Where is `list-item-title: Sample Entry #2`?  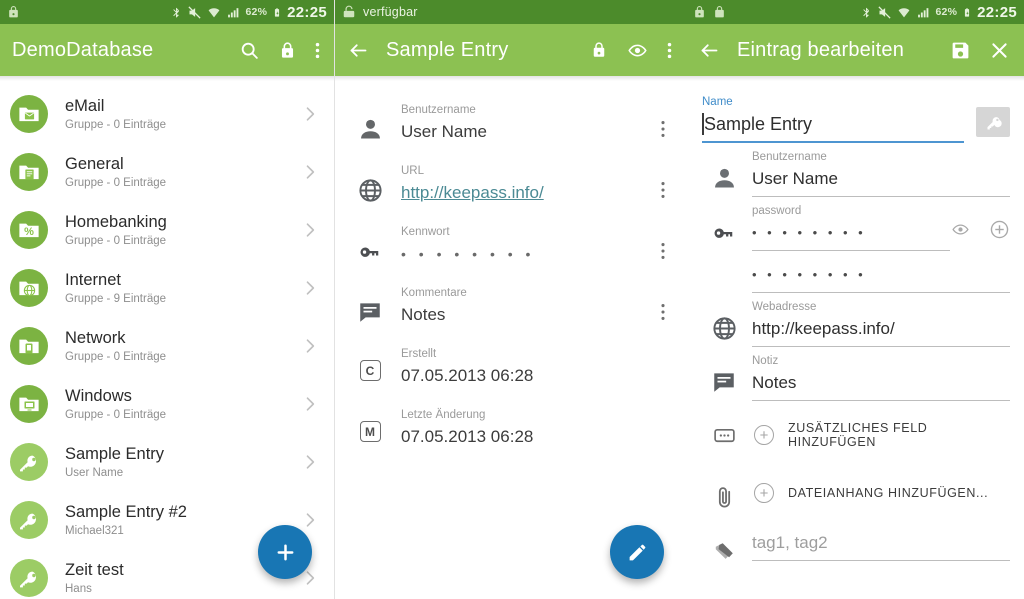 list-item-title: Sample Entry #2 is located at coordinates (126, 511).